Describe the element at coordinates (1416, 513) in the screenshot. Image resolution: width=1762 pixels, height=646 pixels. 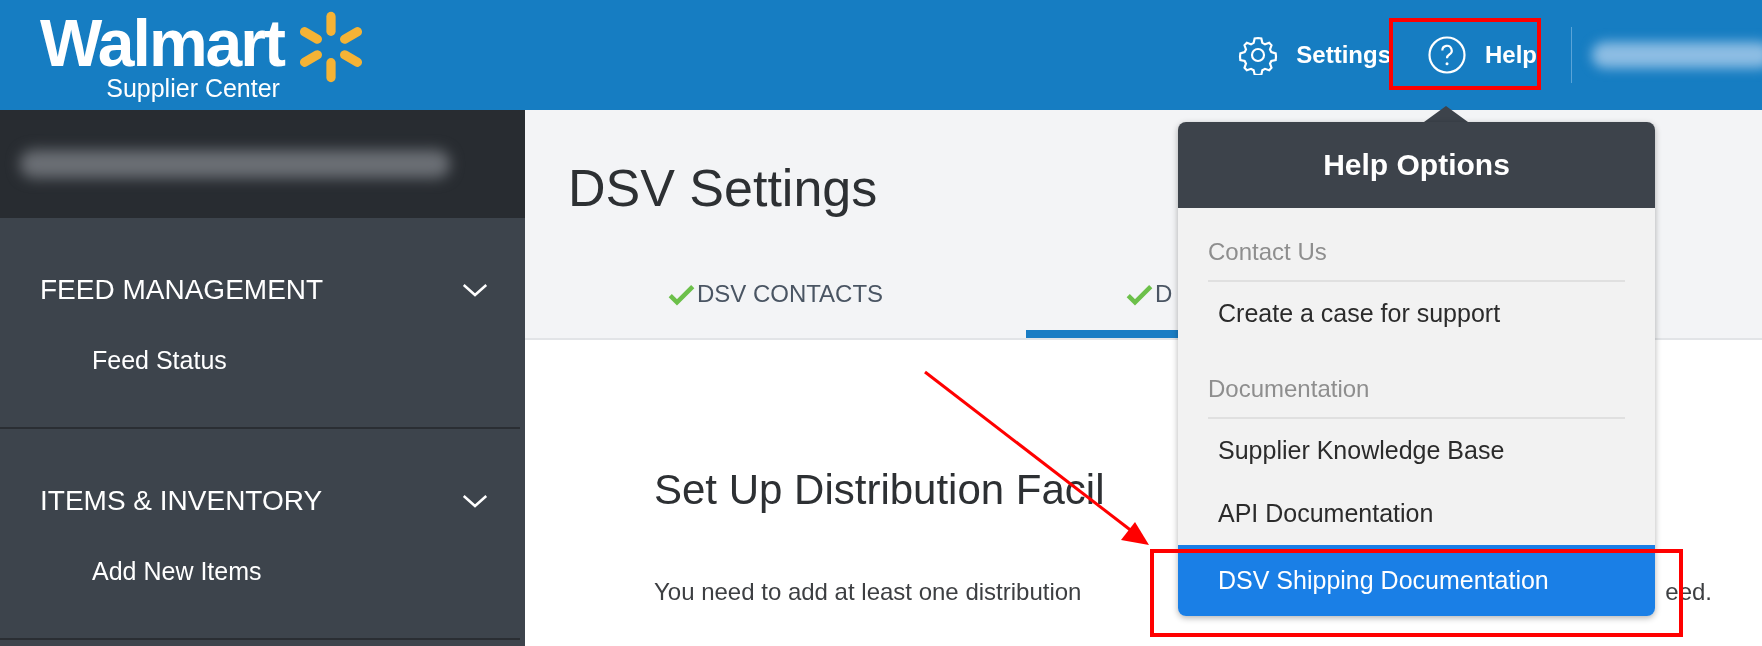
I see `menu-item: API Documentation` at that location.